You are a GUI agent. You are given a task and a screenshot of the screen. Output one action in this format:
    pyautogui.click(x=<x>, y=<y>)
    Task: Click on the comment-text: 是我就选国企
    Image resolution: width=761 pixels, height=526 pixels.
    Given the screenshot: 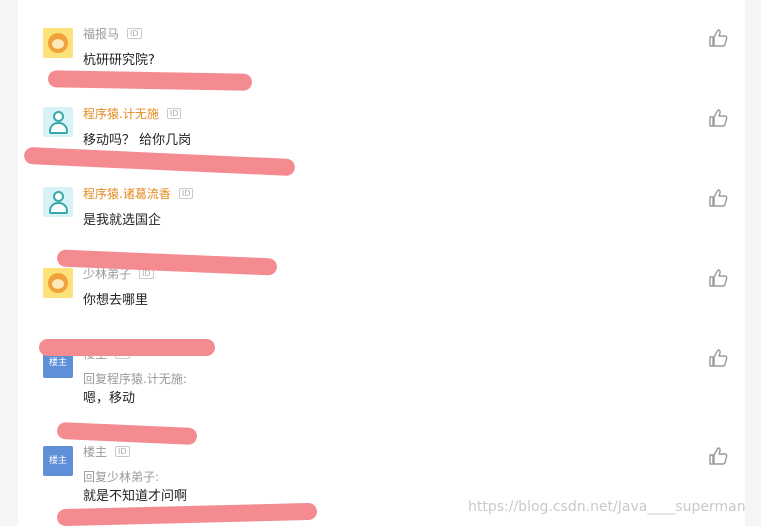 What is the action you would take?
    pyautogui.click(x=122, y=220)
    